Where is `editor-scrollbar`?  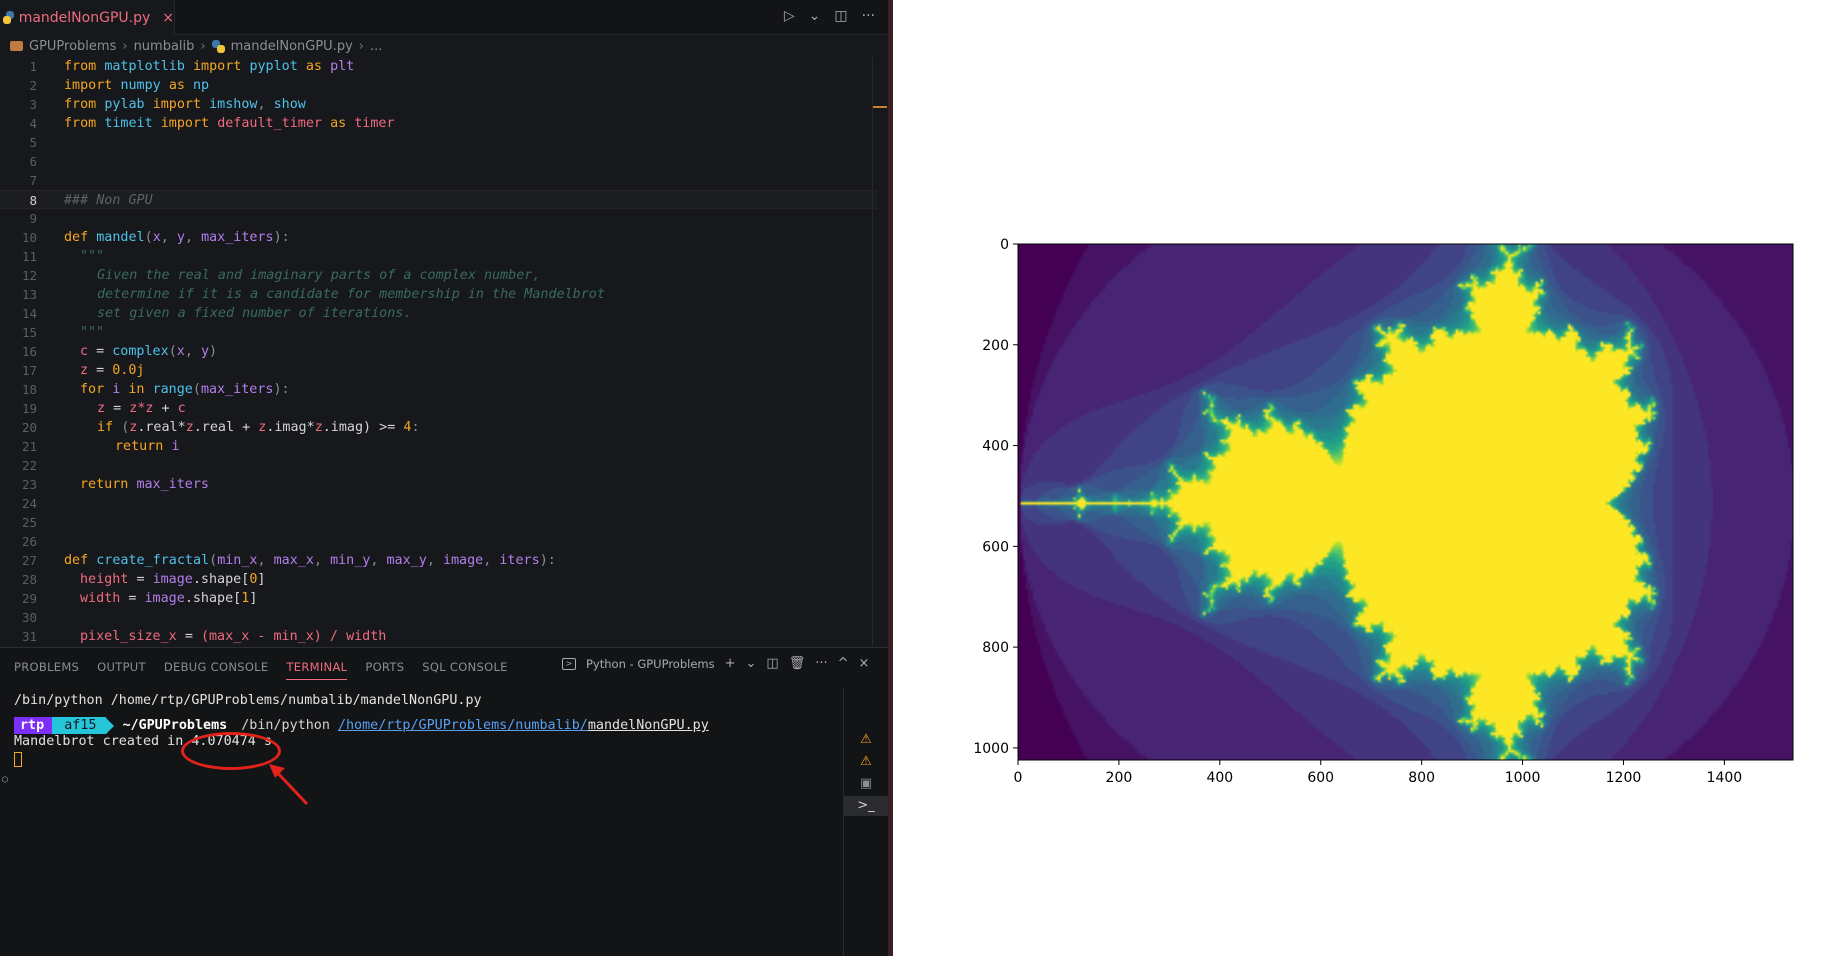 editor-scrollbar is located at coordinates (872, 351).